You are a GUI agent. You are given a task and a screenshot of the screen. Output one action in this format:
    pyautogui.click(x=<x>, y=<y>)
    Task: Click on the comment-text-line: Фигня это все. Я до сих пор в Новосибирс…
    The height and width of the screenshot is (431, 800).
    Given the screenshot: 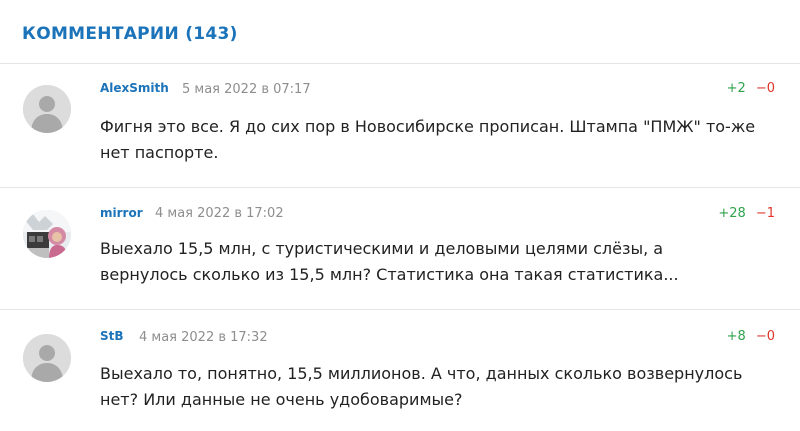 What is the action you would take?
    pyautogui.click(x=428, y=126)
    